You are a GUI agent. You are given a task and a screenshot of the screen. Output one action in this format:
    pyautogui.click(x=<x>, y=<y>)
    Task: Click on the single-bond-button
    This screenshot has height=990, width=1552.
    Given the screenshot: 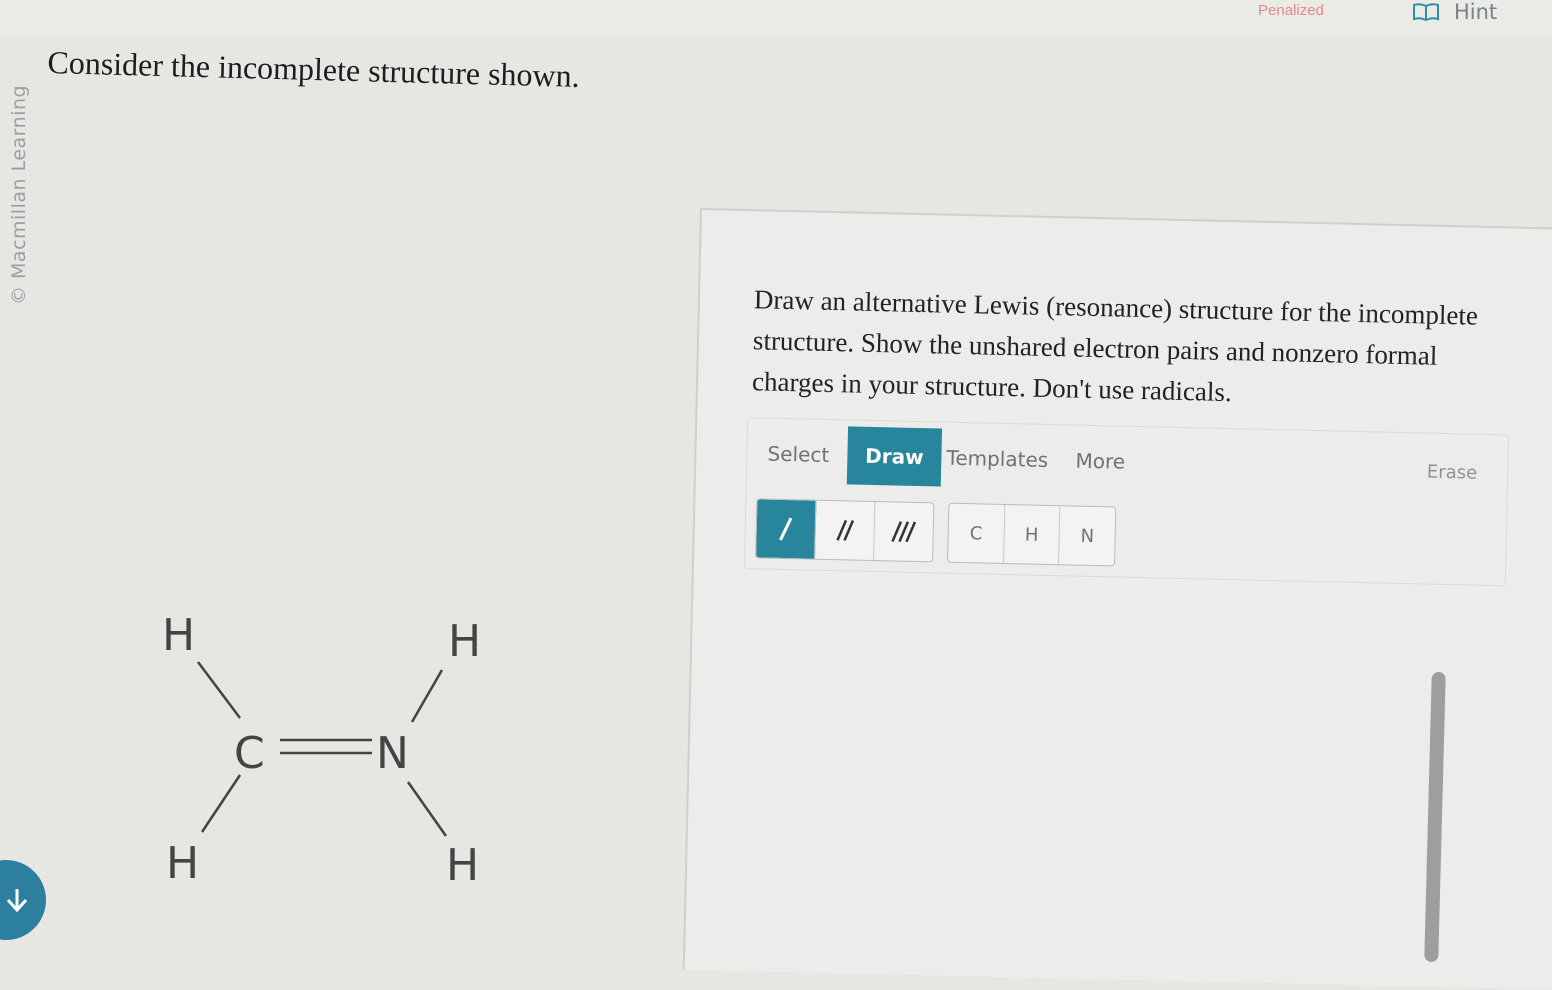 What is the action you would take?
    pyautogui.click(x=786, y=529)
    